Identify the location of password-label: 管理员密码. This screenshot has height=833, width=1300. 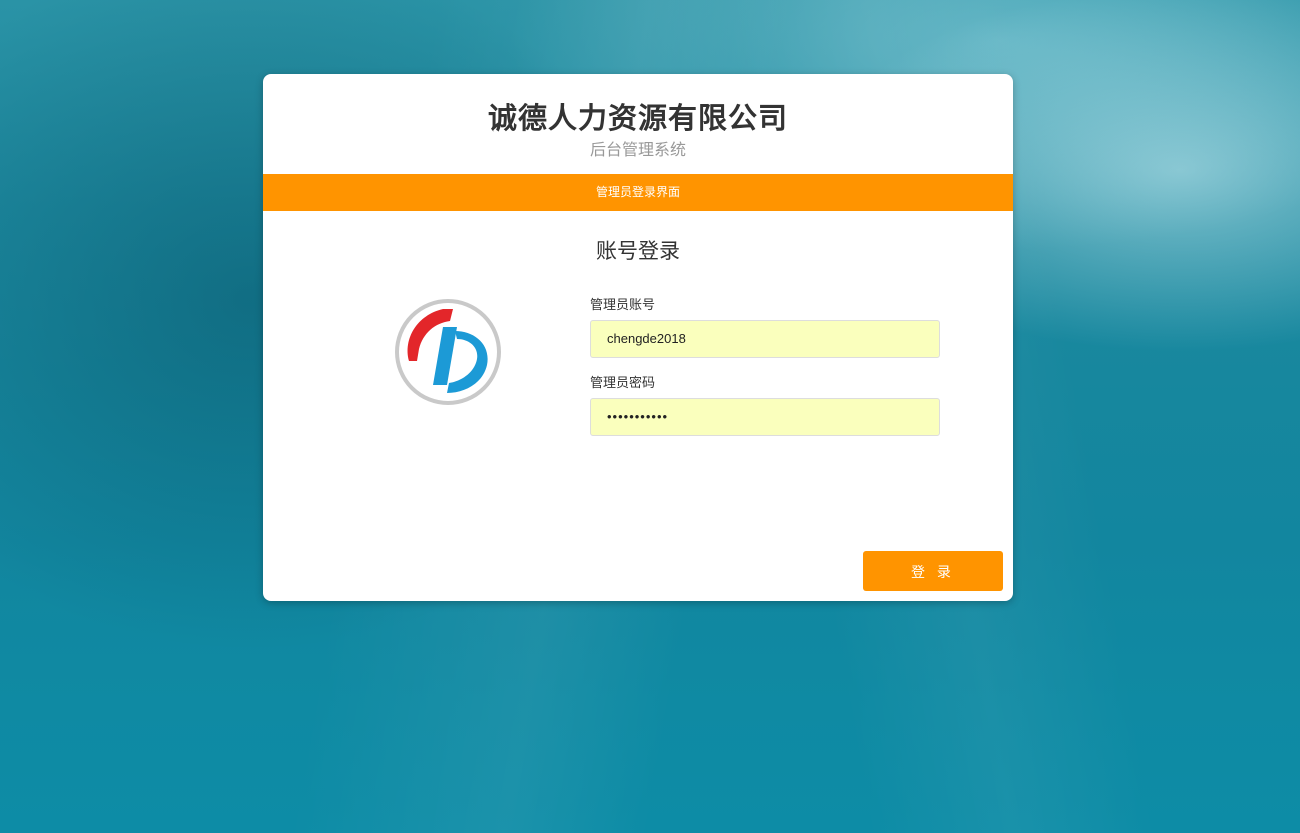
(623, 382).